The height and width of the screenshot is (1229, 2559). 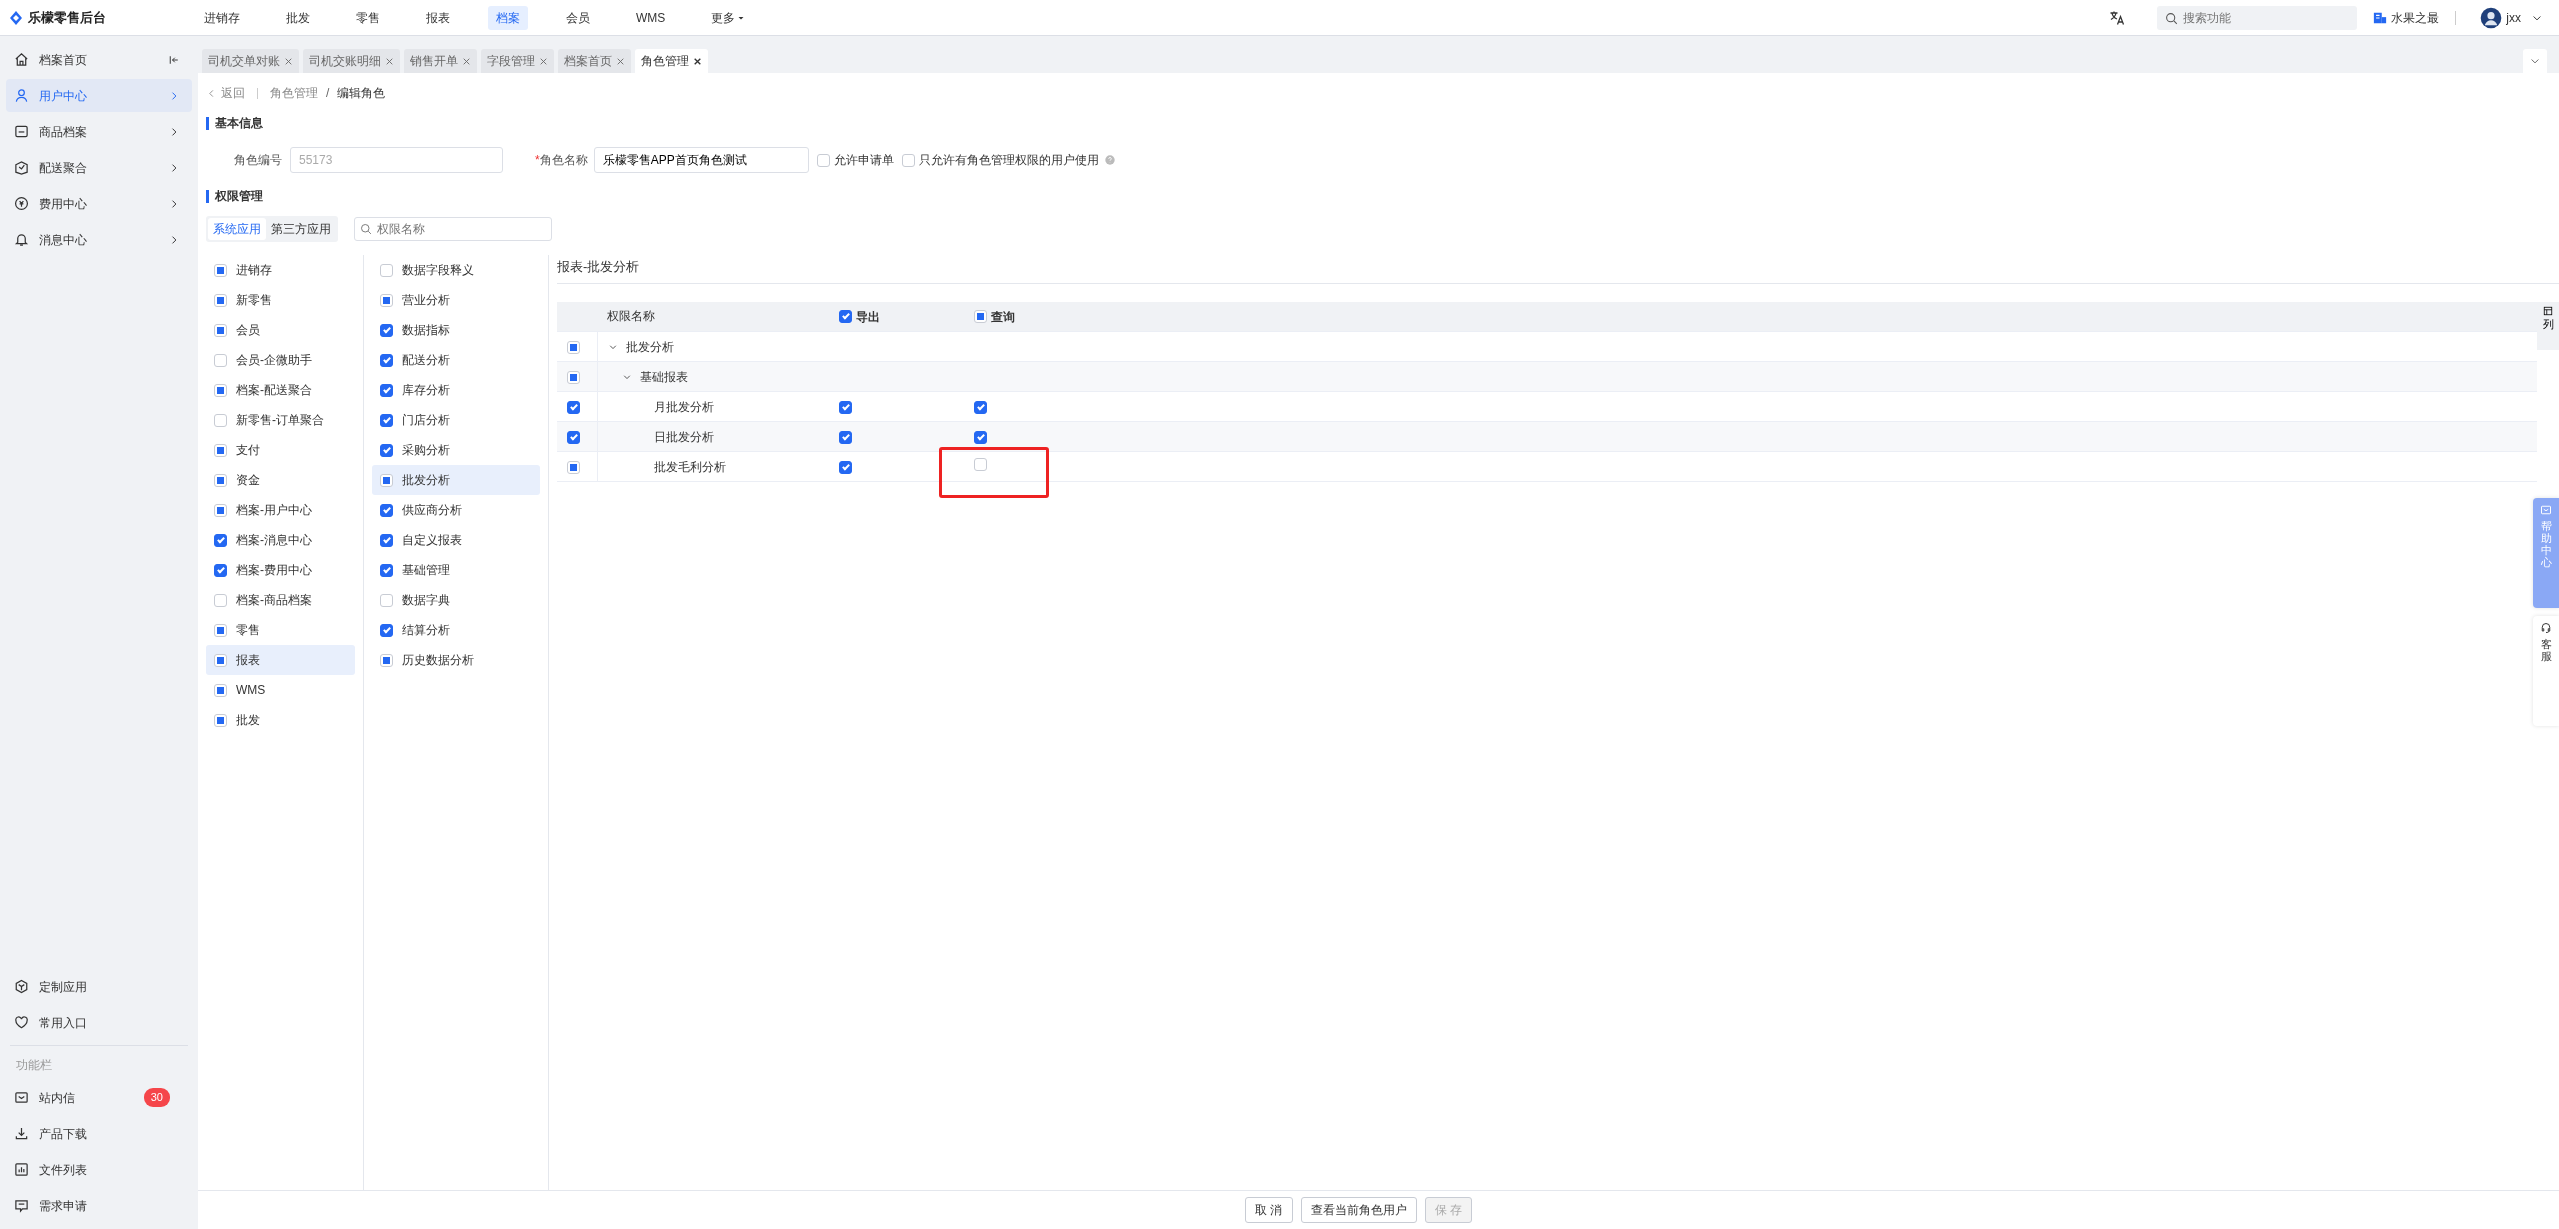 What do you see at coordinates (697, 61) in the screenshot?
I see `close-icon` at bounding box center [697, 61].